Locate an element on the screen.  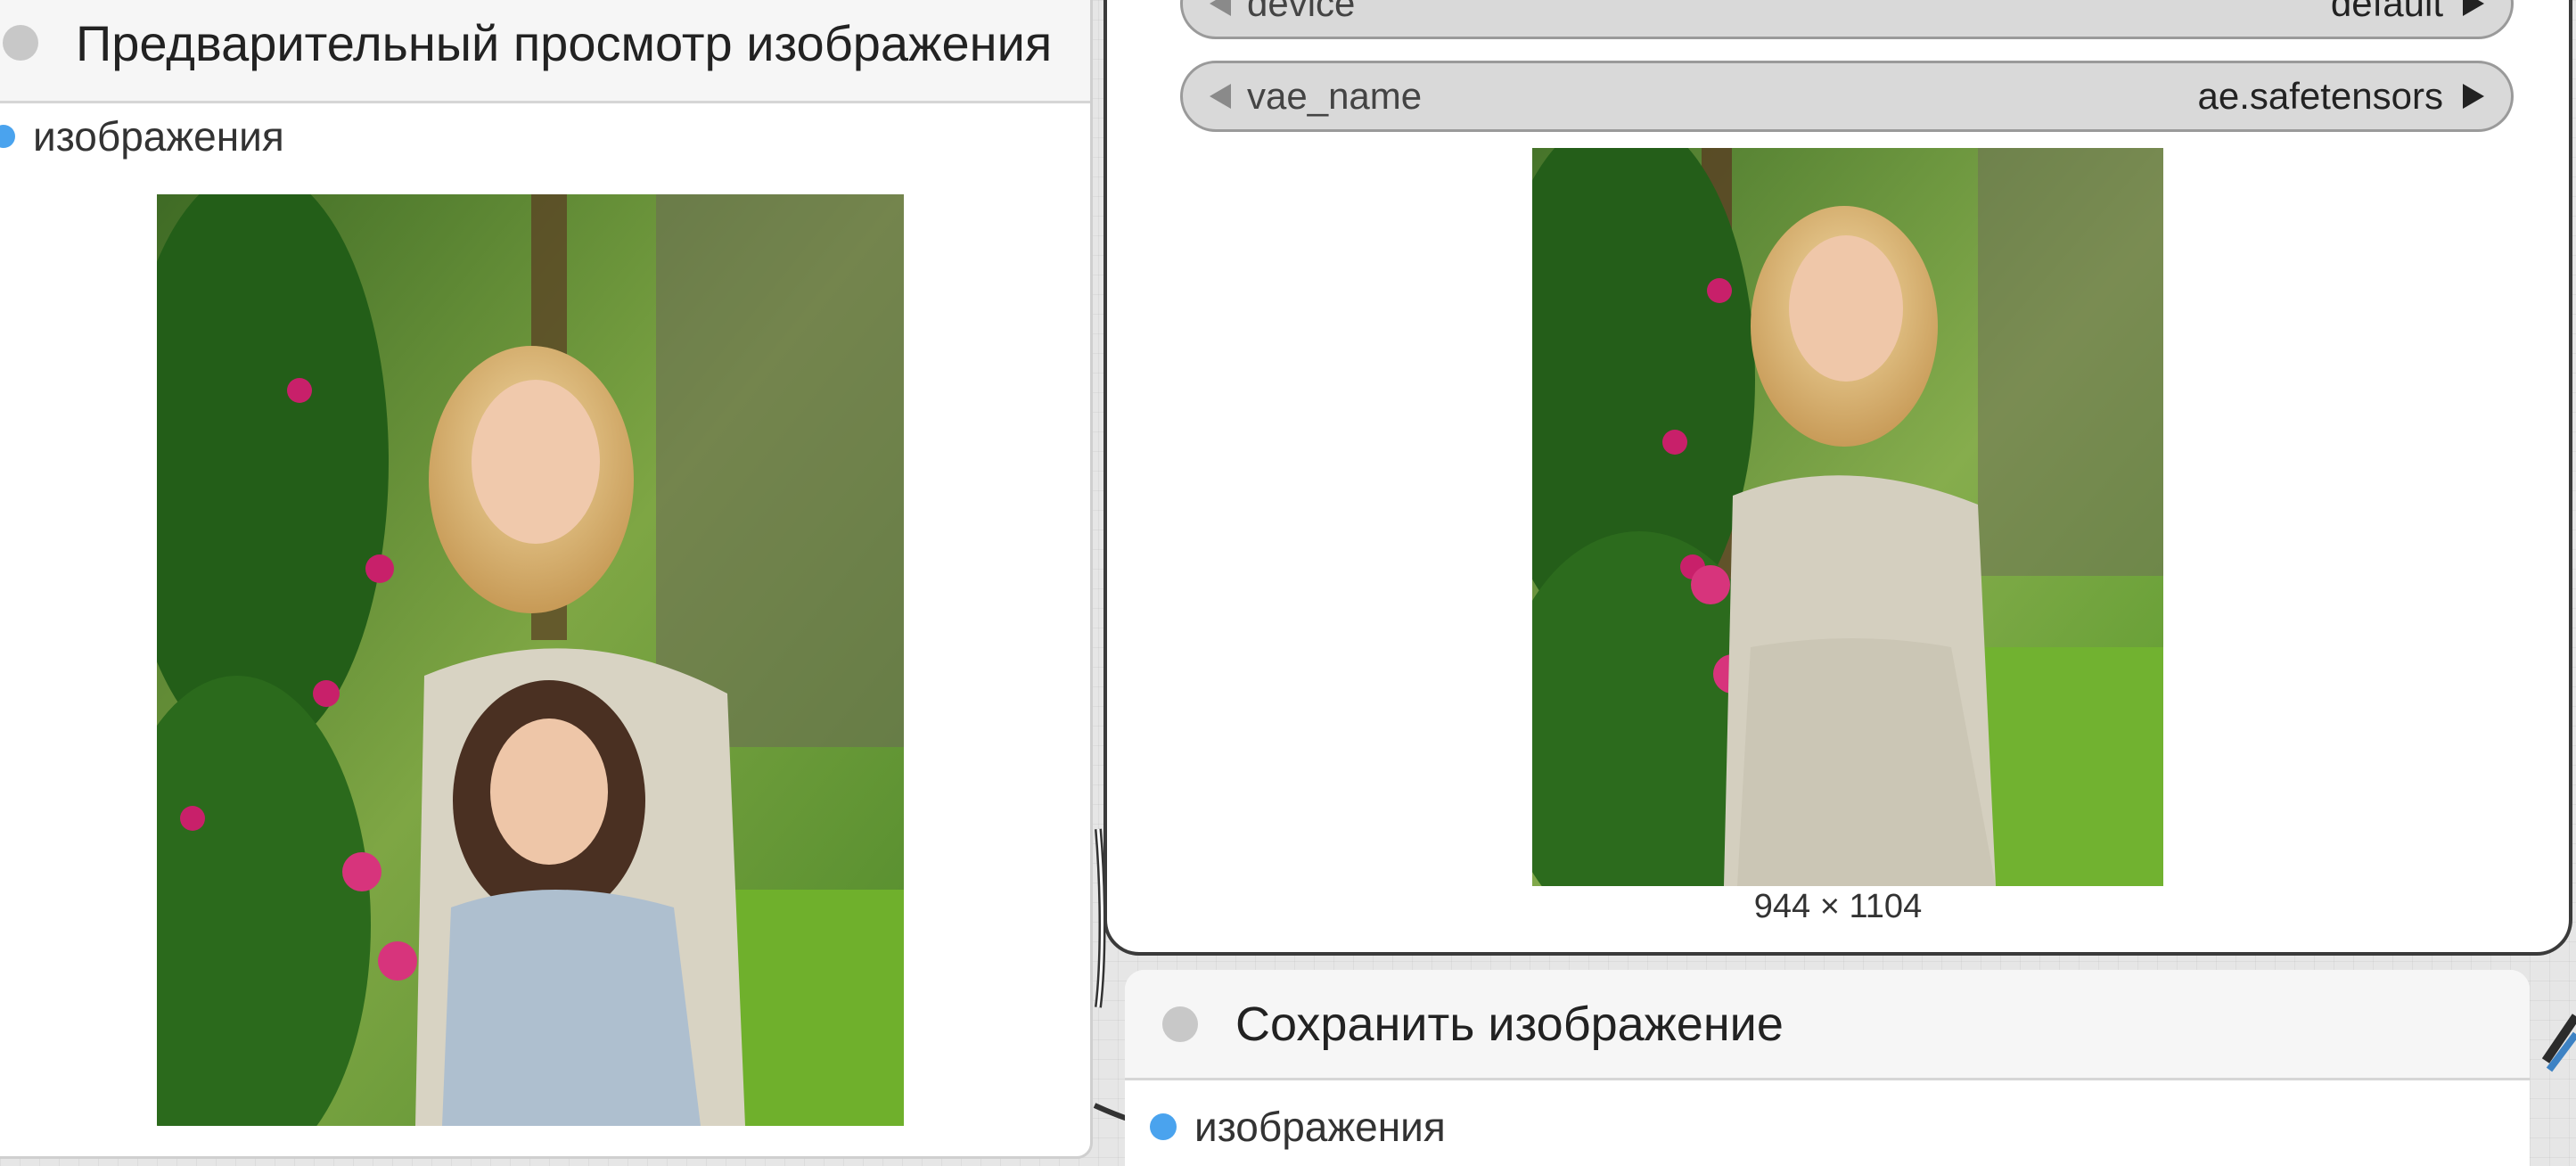
save-image-node: Сохранить изображение изображения is located at coordinates (1827, 1068).